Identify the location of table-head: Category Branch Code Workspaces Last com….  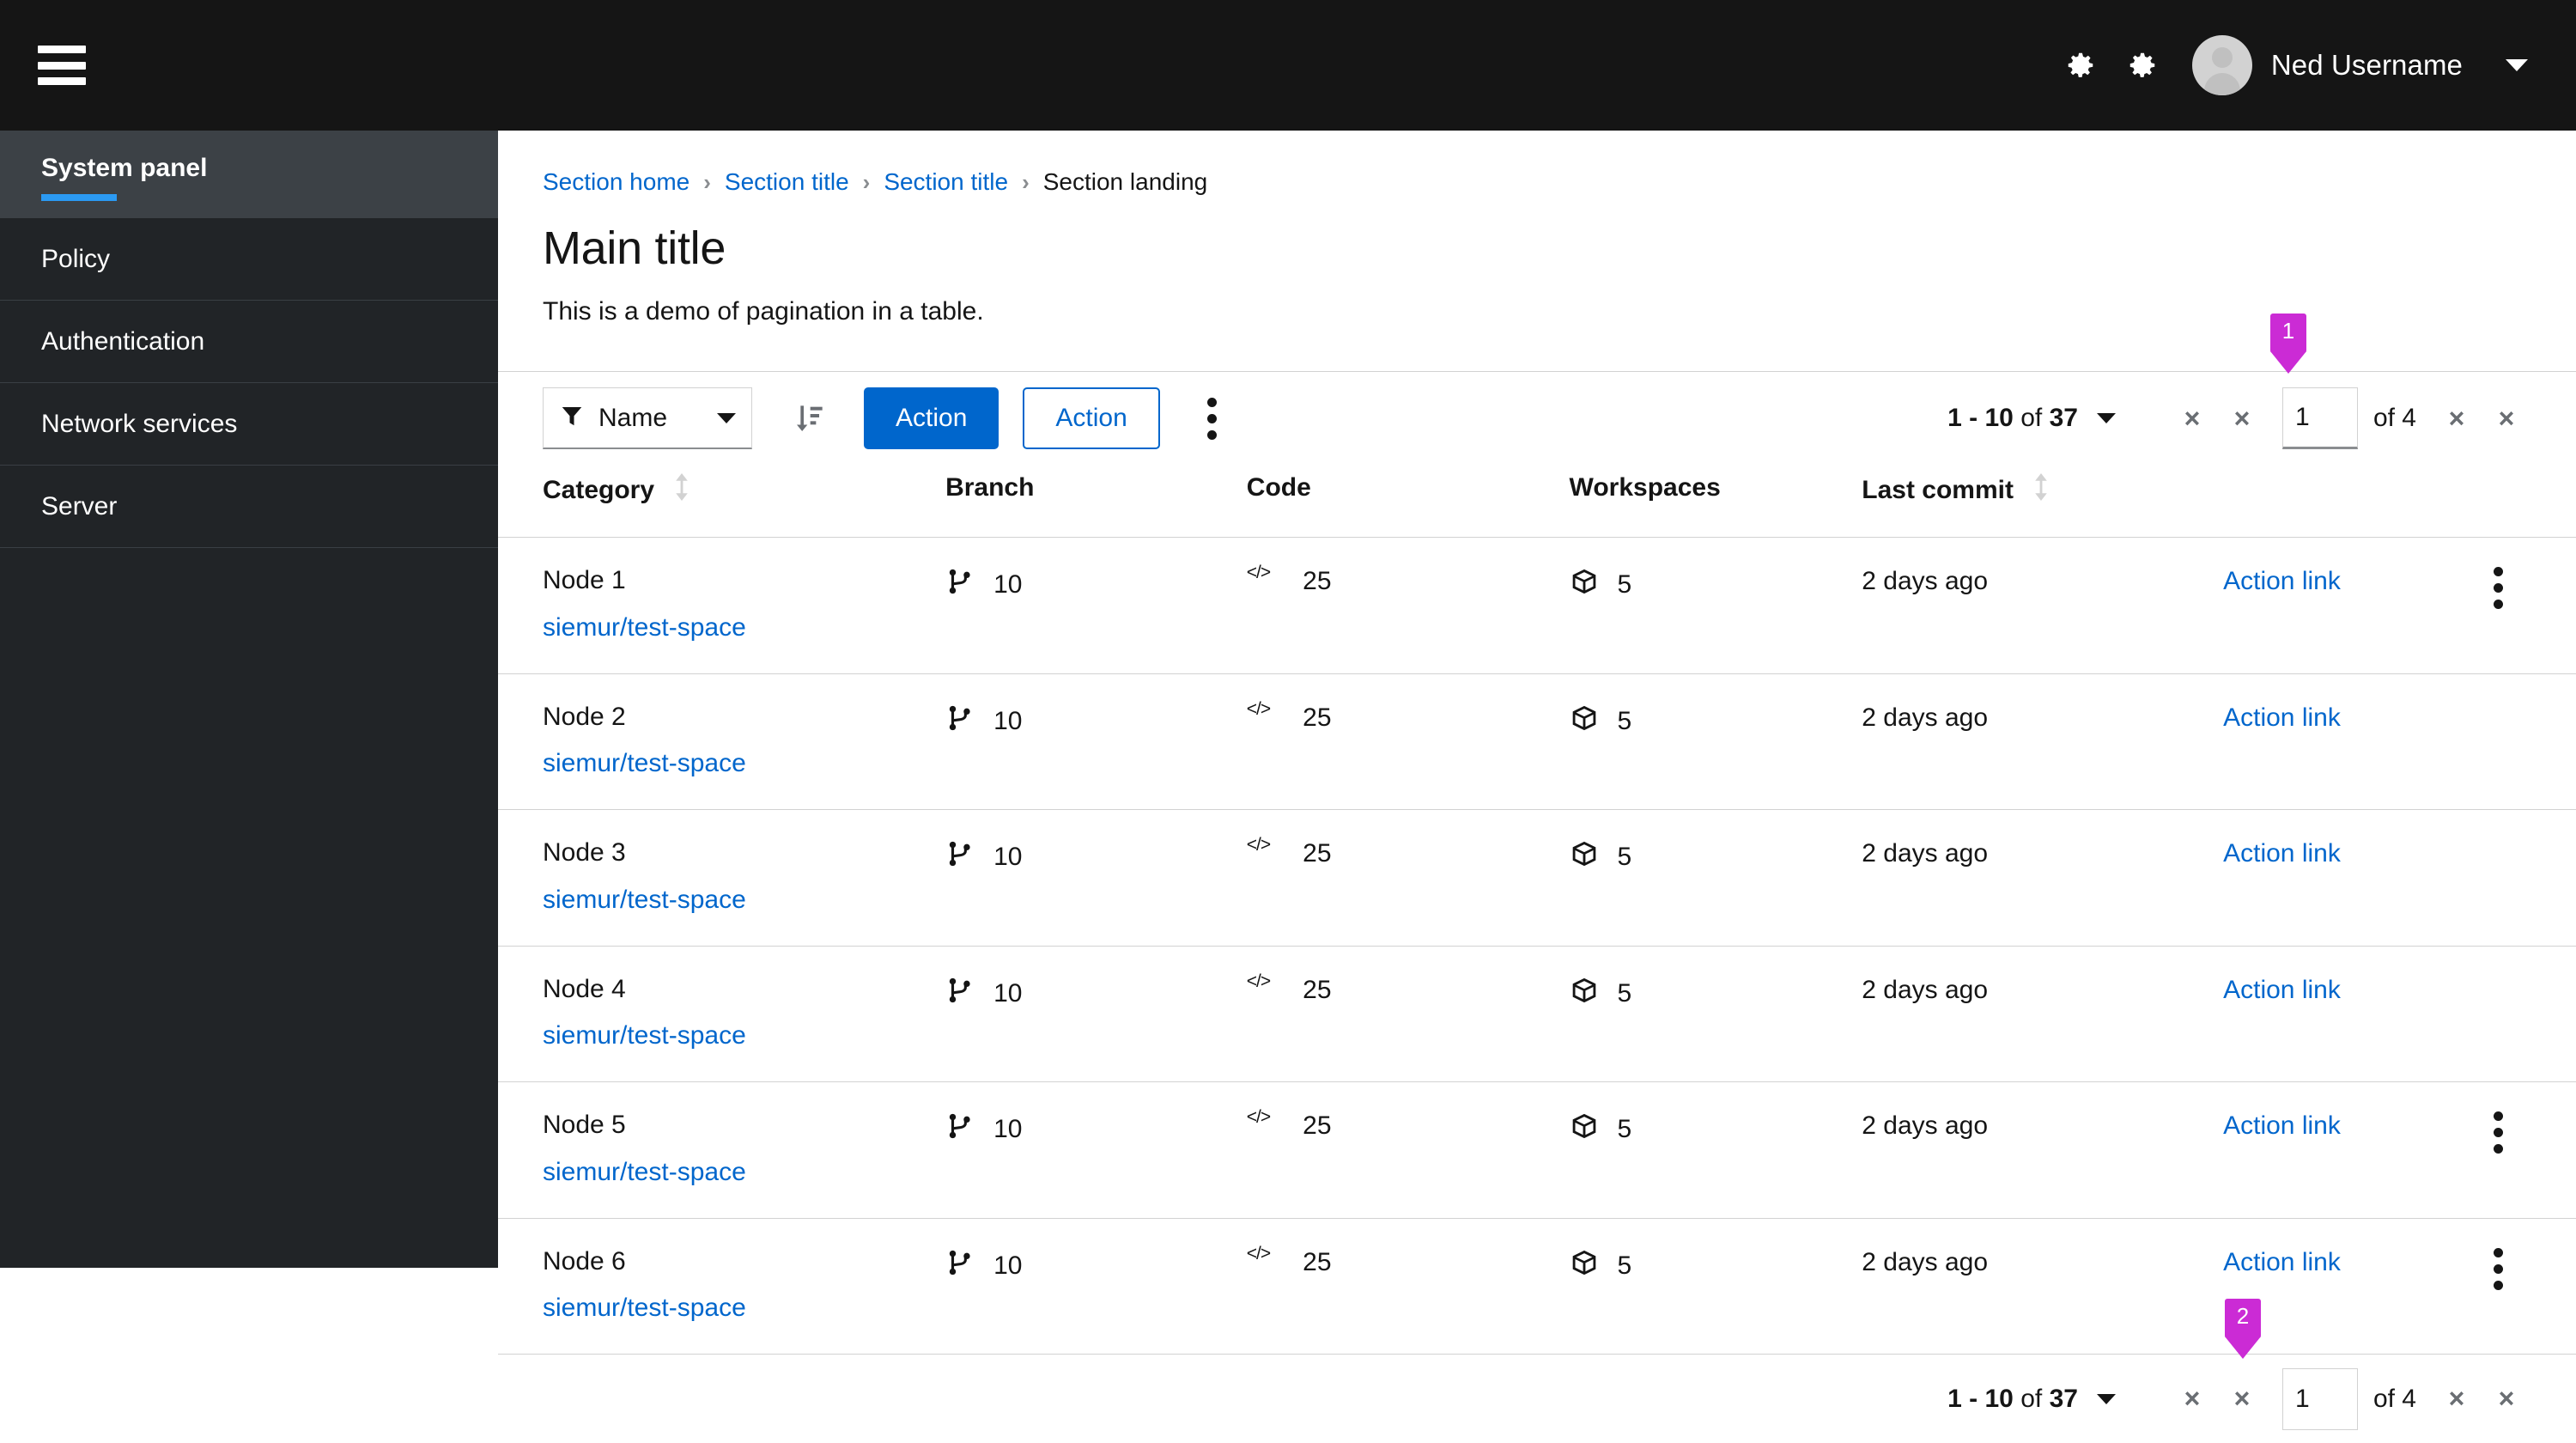
(1537, 501).